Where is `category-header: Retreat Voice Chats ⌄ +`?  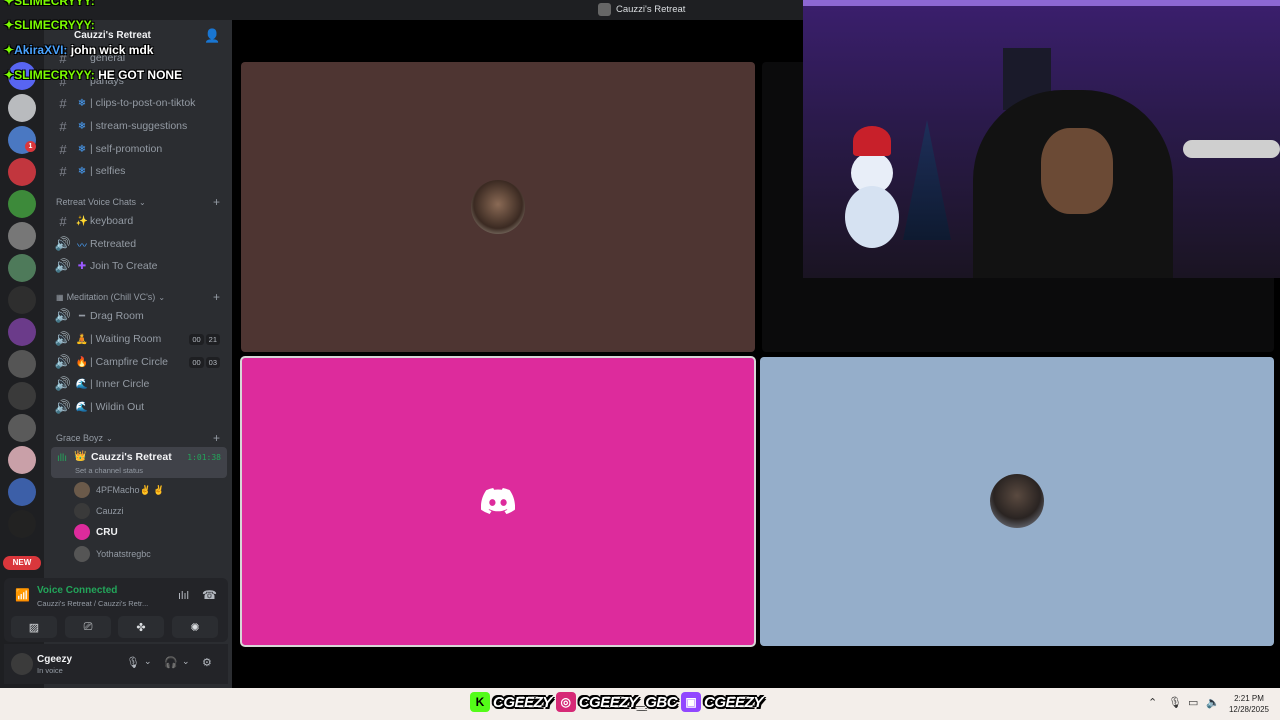
category-header: Retreat Voice Chats ⌄ + is located at coordinates (140, 202).